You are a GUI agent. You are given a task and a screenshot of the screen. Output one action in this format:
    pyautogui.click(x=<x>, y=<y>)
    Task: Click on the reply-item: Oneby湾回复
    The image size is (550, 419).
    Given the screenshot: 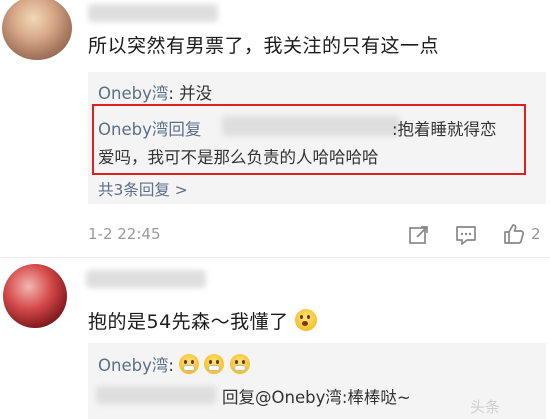 What is the action you would take?
    pyautogui.click(x=149, y=128)
    